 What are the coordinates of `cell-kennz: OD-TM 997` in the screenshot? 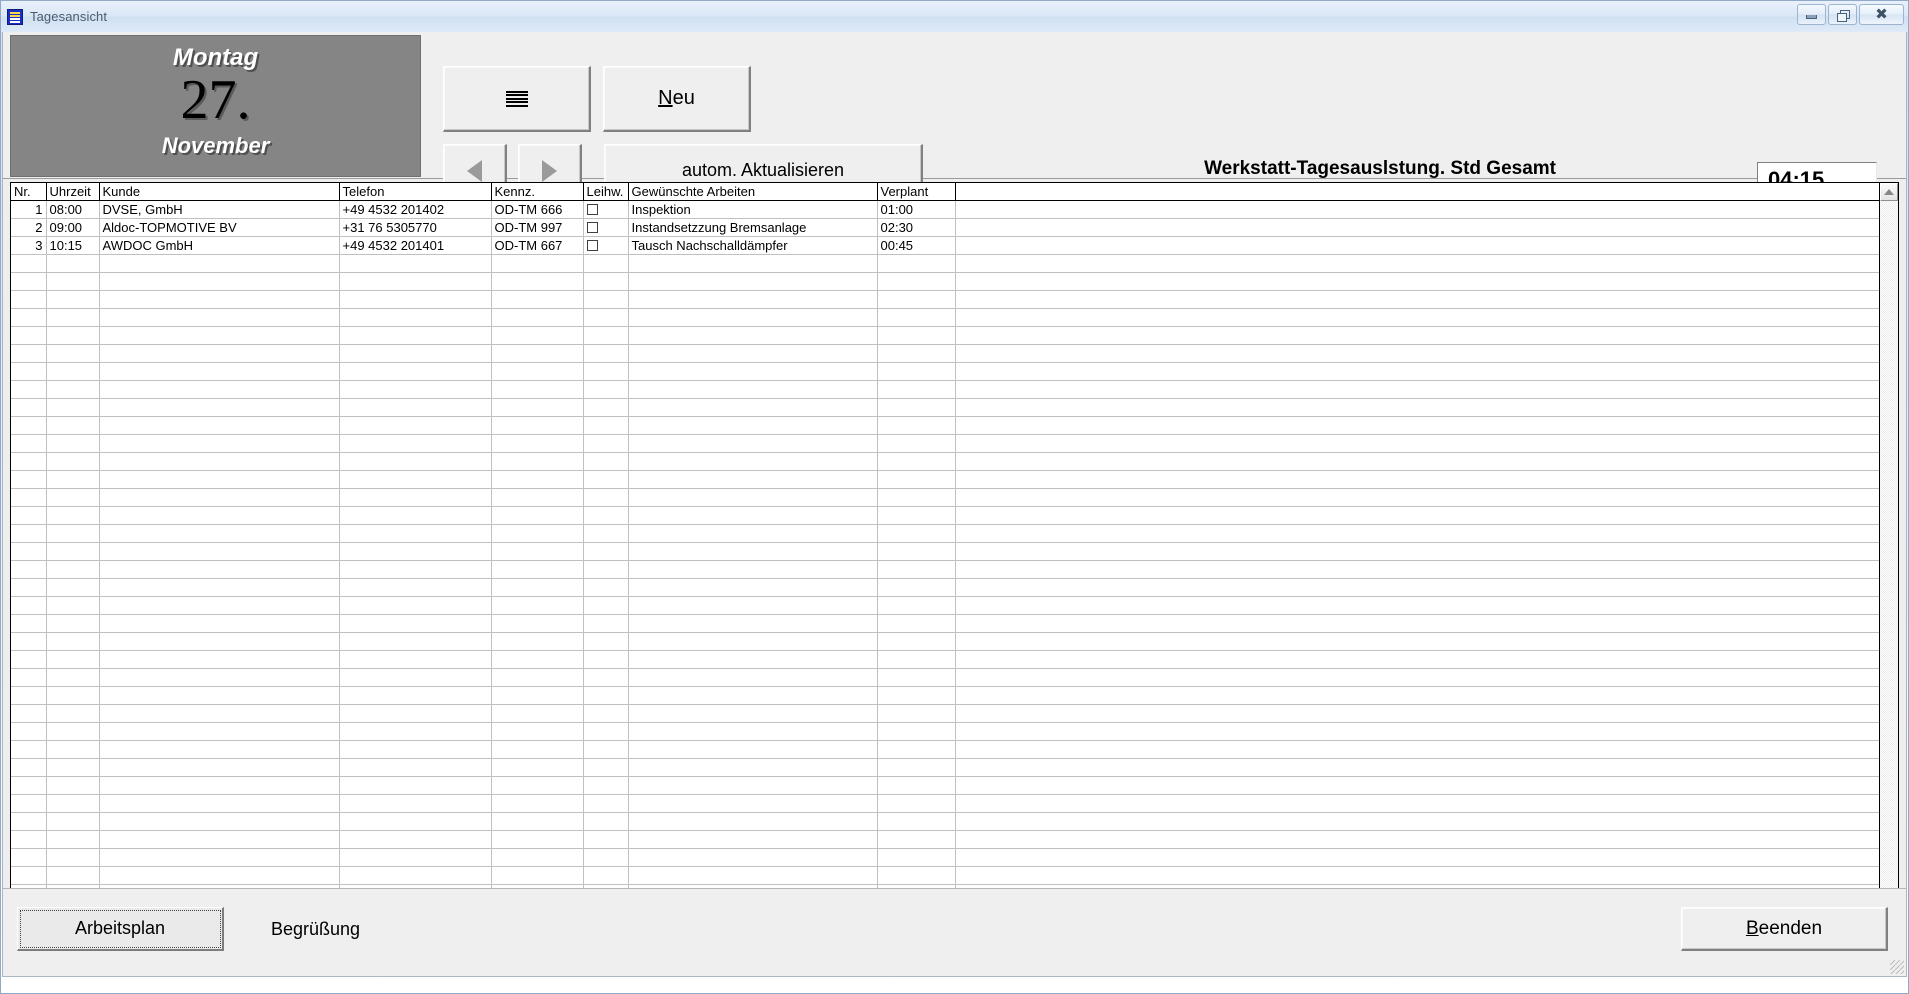 It's located at (537, 227).